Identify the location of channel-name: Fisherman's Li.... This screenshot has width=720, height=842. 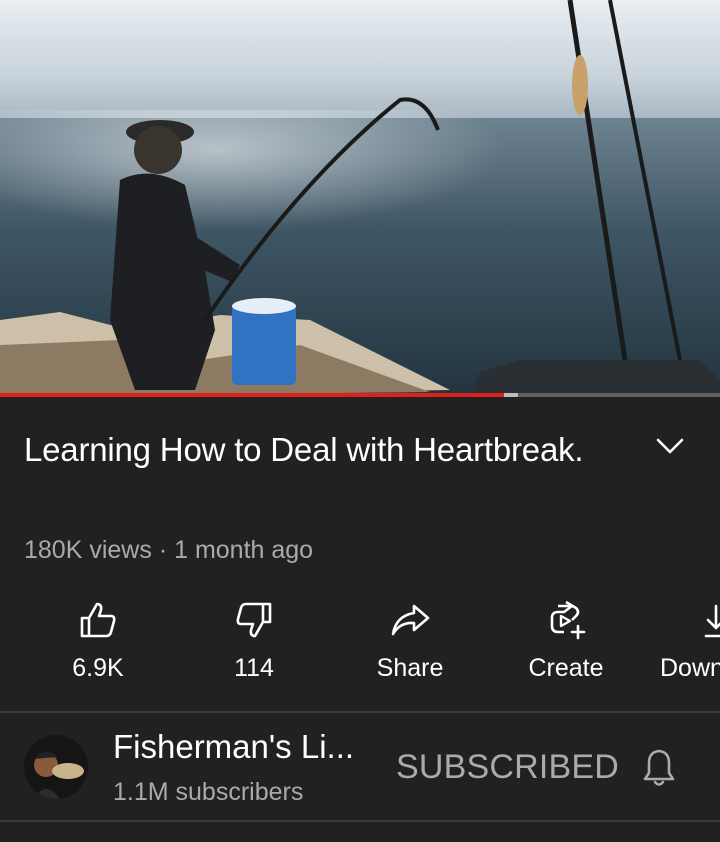
(247, 747).